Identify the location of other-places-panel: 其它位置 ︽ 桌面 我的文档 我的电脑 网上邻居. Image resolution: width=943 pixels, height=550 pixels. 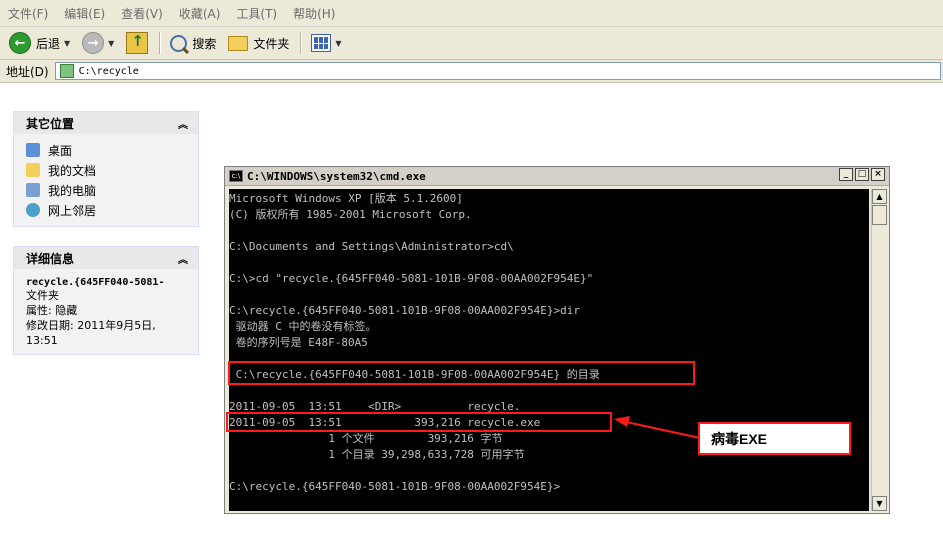
(106, 169).